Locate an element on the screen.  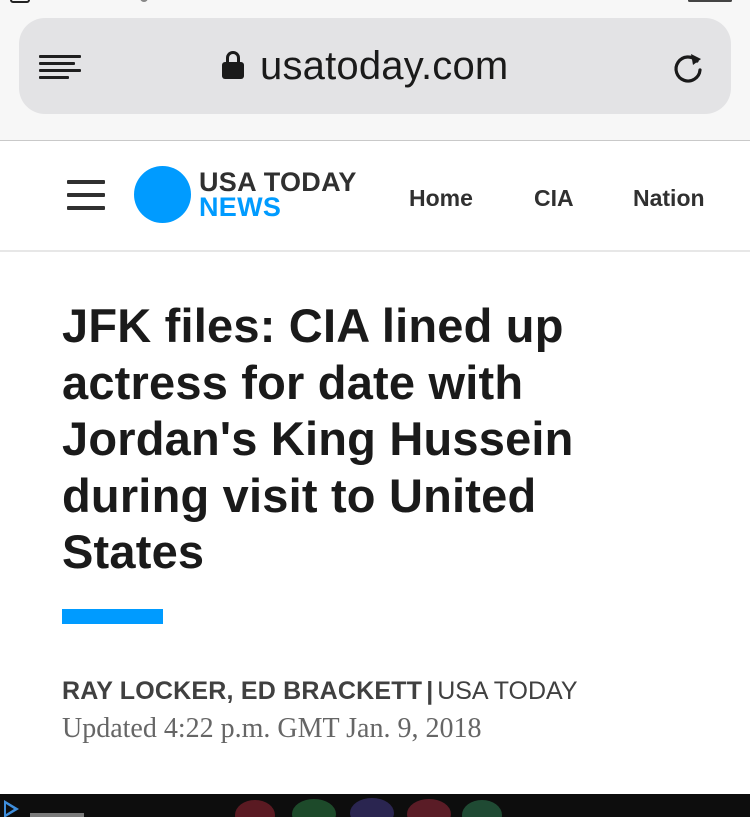
status-battery-fragment is located at coordinates (710, 1).